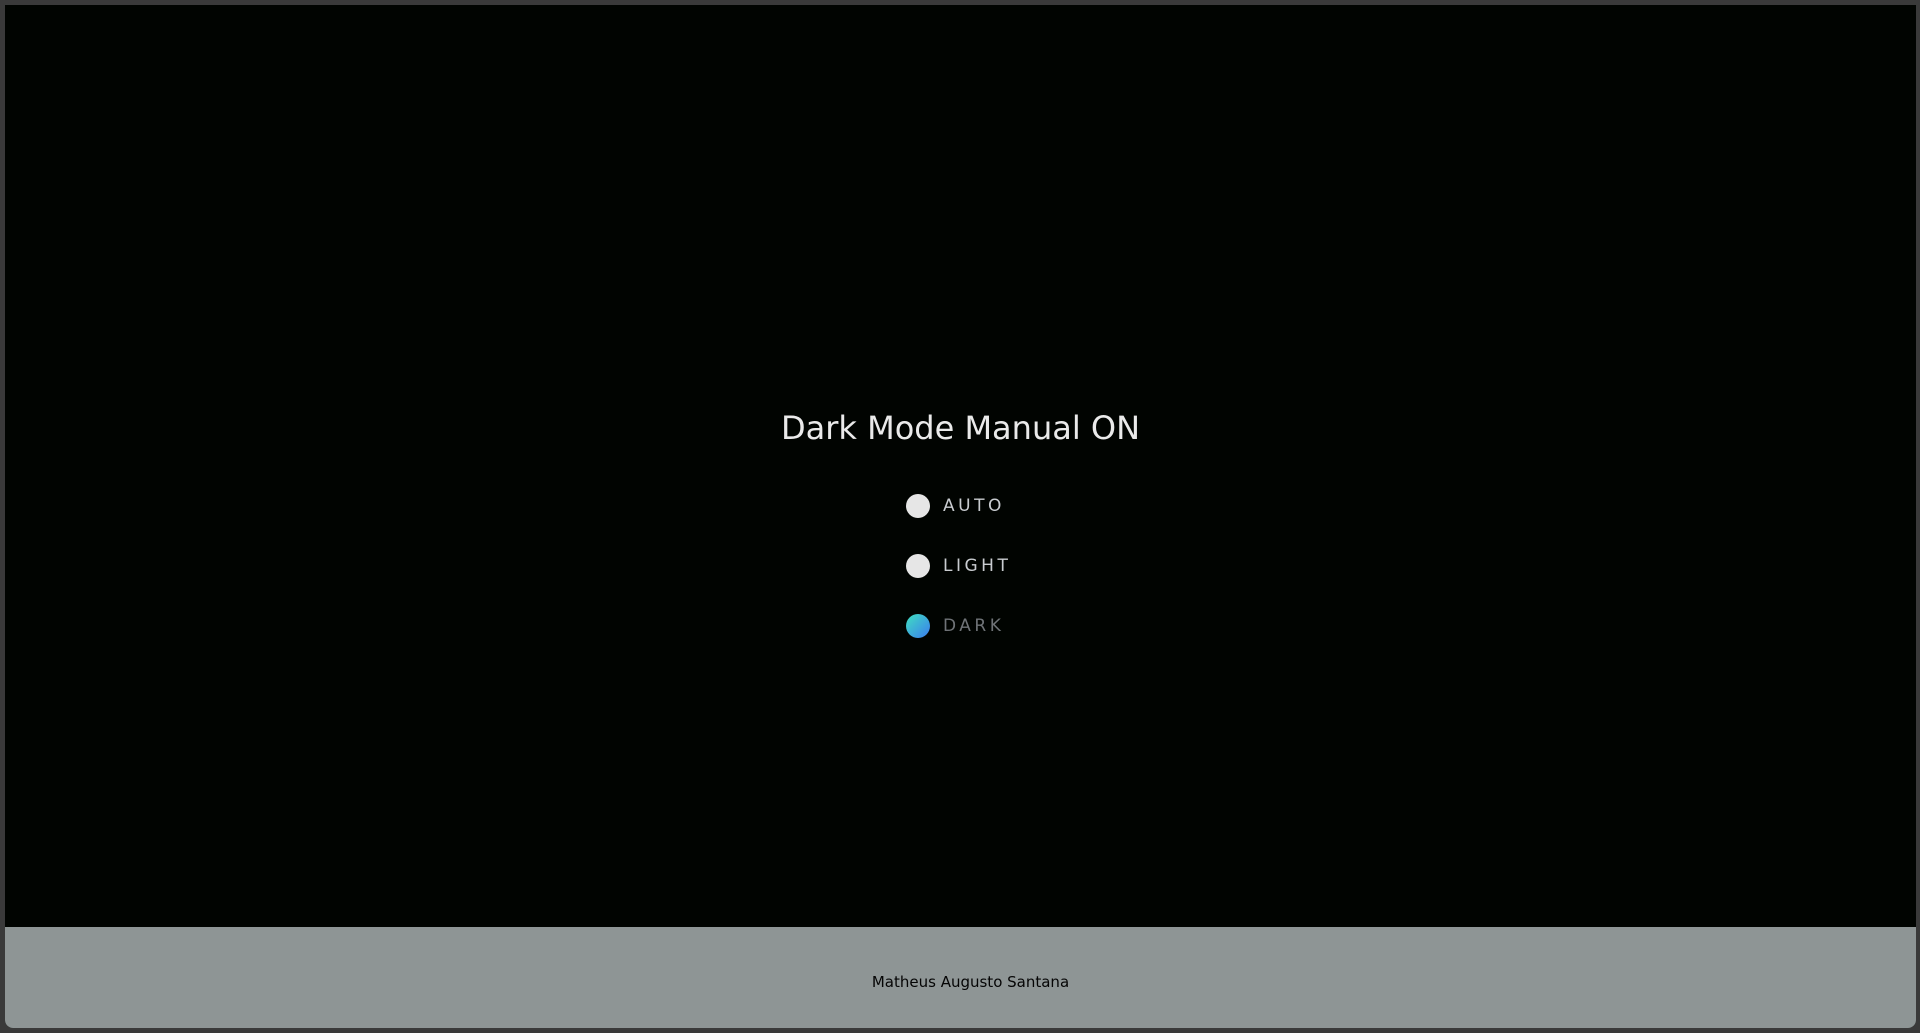 This screenshot has width=1920, height=1033. I want to click on theme-option-label: DARK, so click(974, 626).